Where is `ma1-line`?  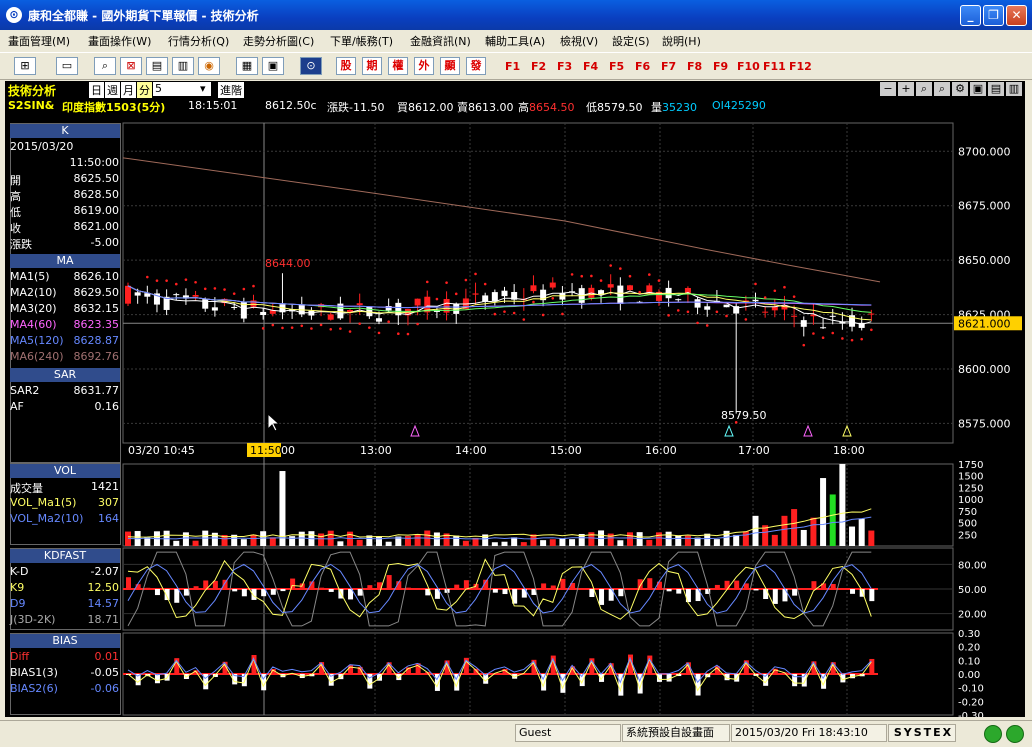 ma1-line is located at coordinates (499, 305).